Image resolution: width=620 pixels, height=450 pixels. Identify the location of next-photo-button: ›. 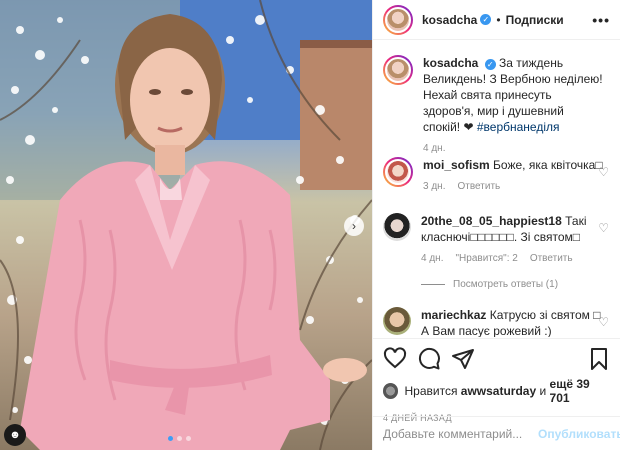
(354, 226).